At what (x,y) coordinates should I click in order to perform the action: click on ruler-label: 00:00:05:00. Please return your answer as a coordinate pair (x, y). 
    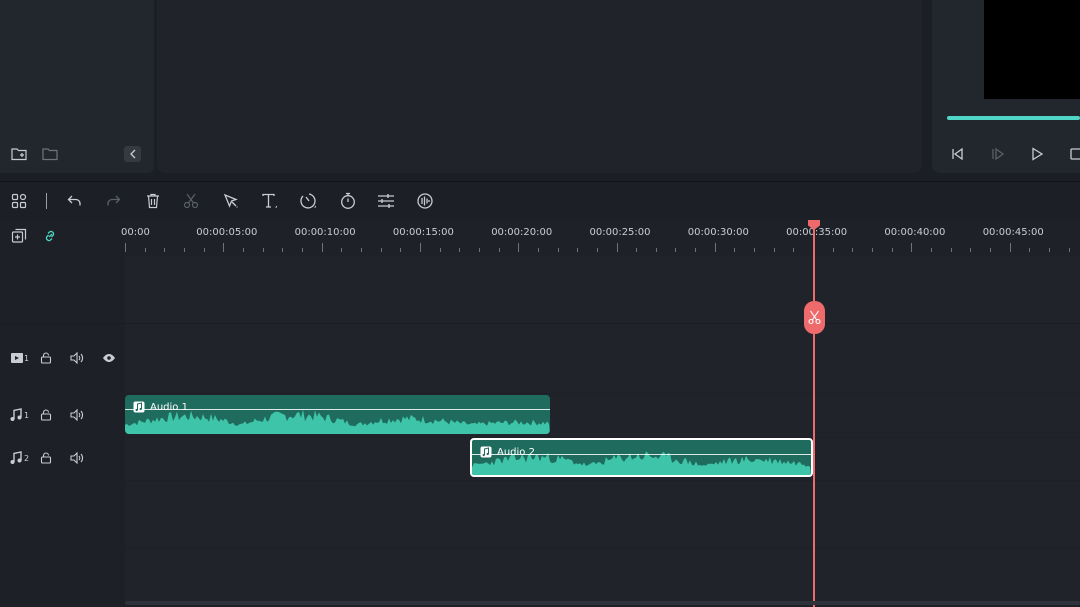
    Looking at the image, I should click on (227, 232).